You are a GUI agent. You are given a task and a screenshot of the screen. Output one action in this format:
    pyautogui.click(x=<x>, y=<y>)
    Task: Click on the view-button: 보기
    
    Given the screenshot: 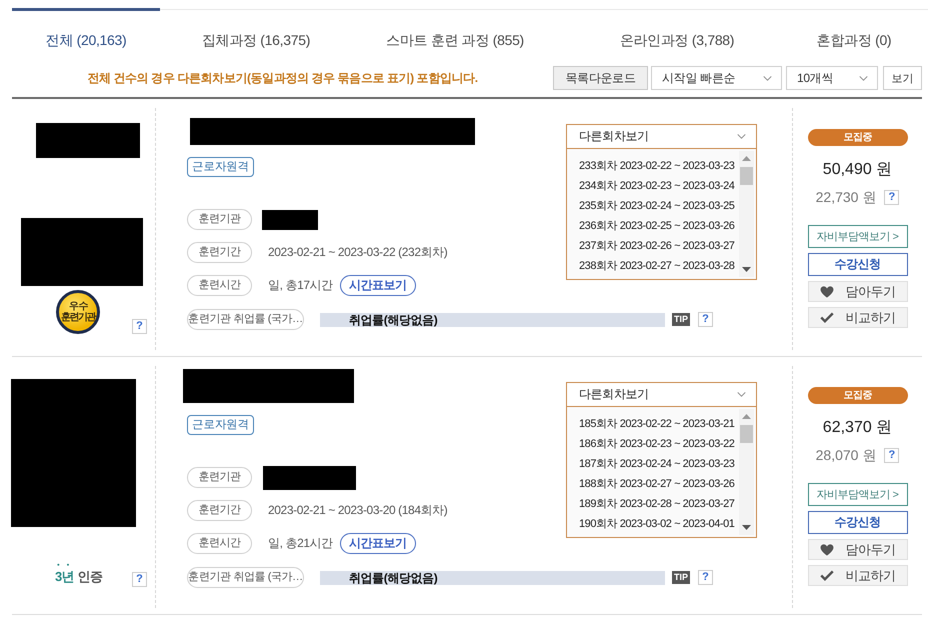 What is the action you would take?
    pyautogui.click(x=902, y=78)
    